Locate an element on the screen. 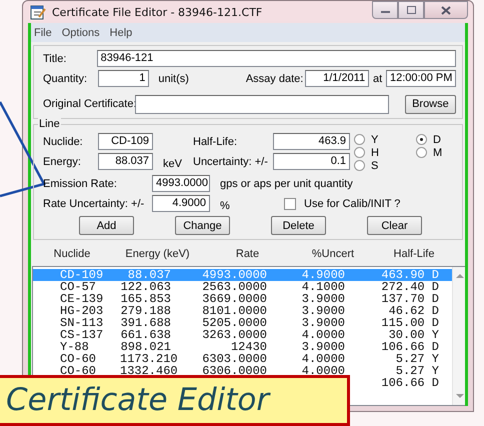 This screenshot has height=426, width=484. input-field: 1/1/2011 is located at coordinates (337, 78).